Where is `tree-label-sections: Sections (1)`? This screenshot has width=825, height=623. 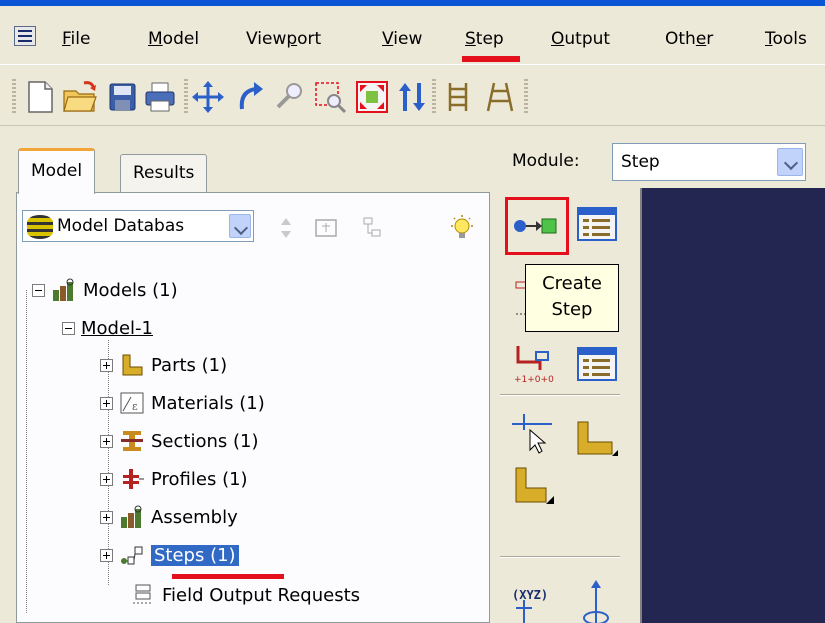 tree-label-sections: Sections (1) is located at coordinates (205, 441).